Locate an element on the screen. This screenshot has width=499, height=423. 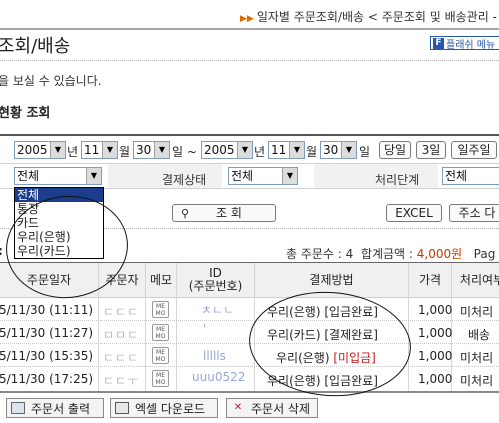
order-date: 5/11/30 (17:25) is located at coordinates (47, 379).